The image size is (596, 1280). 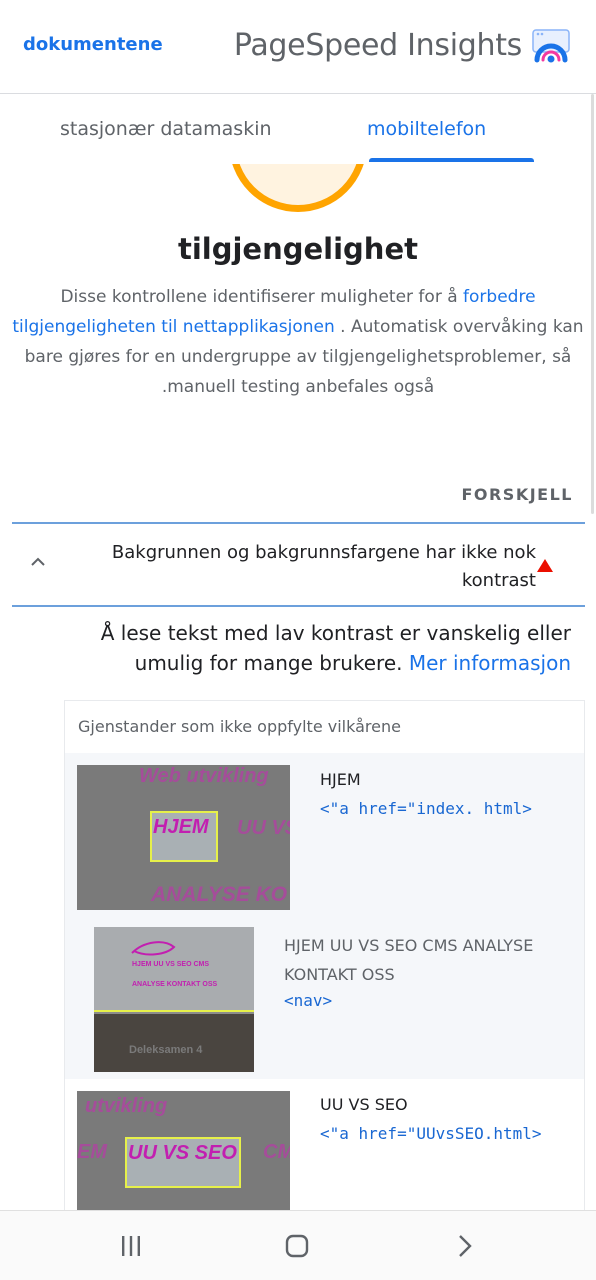 I want to click on node-snippet: <nav>, so click(x=308, y=1000).